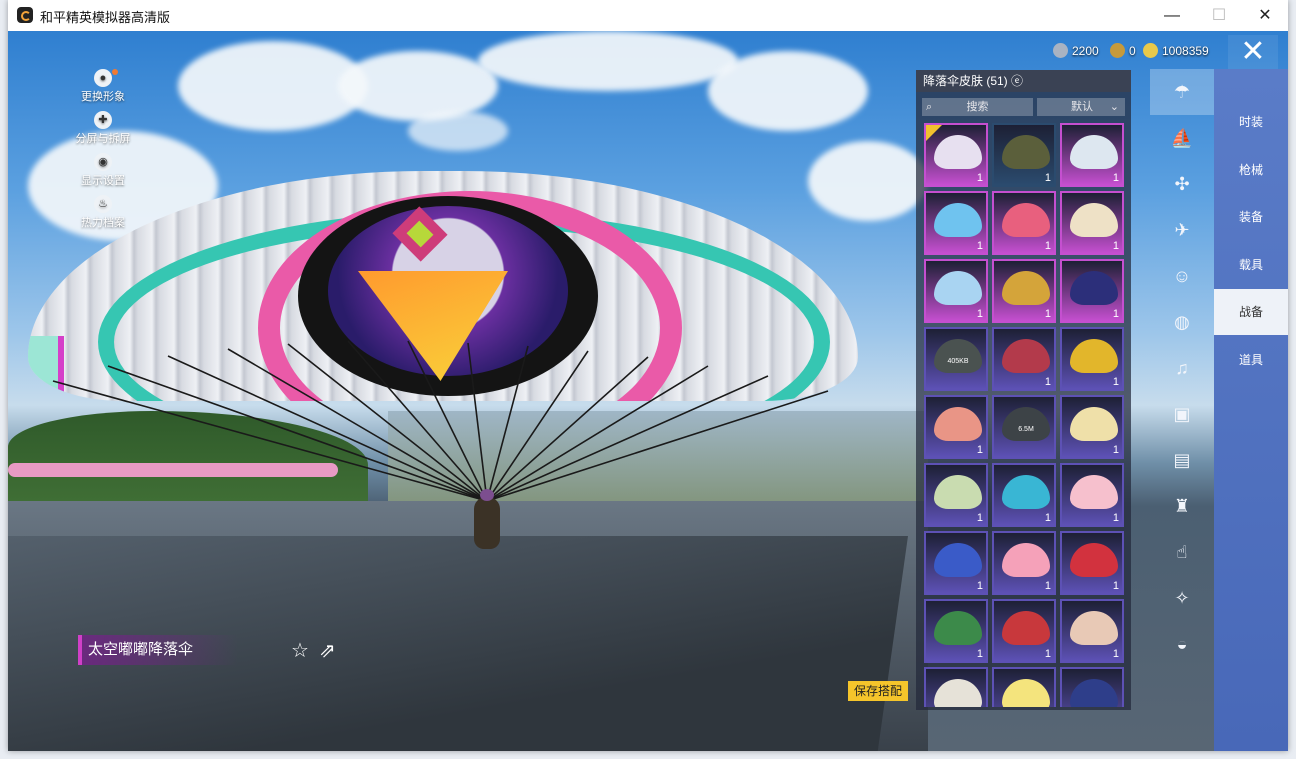 The width and height of the screenshot is (1296, 759). I want to click on landing-icon: ◒, so click(1182, 644).